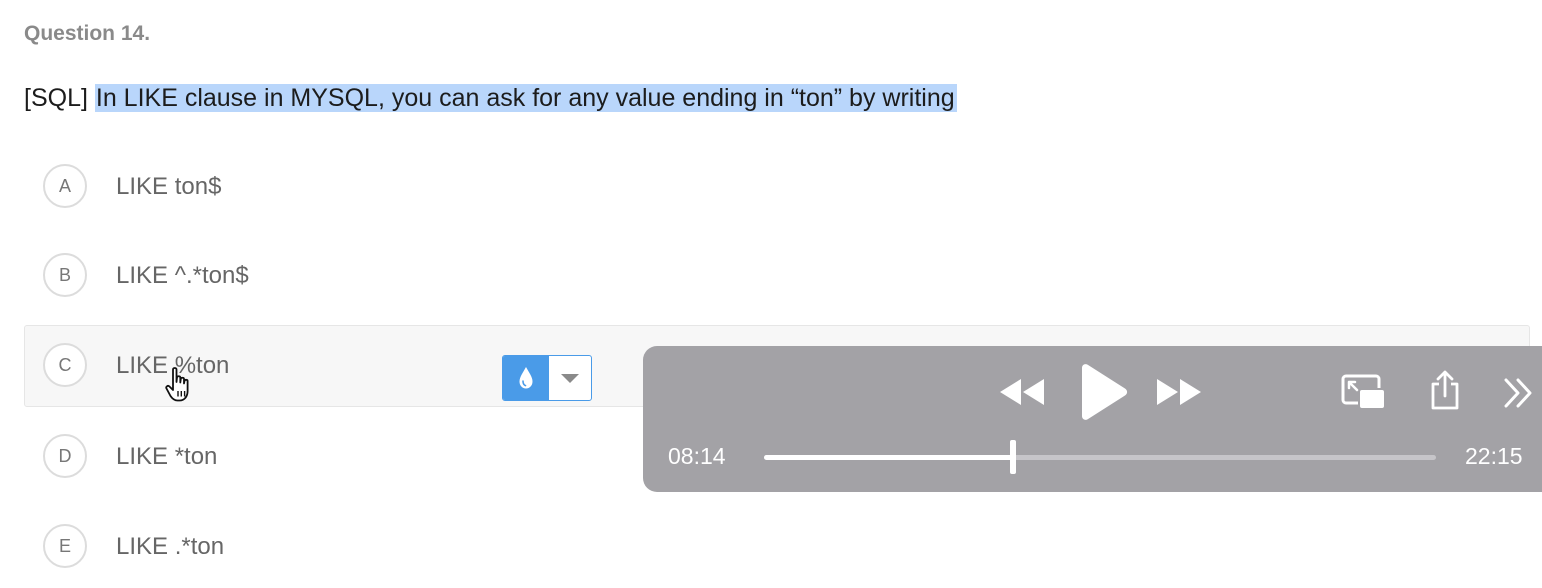 This screenshot has height=588, width=1542. Describe the element at coordinates (1364, 392) in the screenshot. I see `picture-in-picture-icon` at that location.